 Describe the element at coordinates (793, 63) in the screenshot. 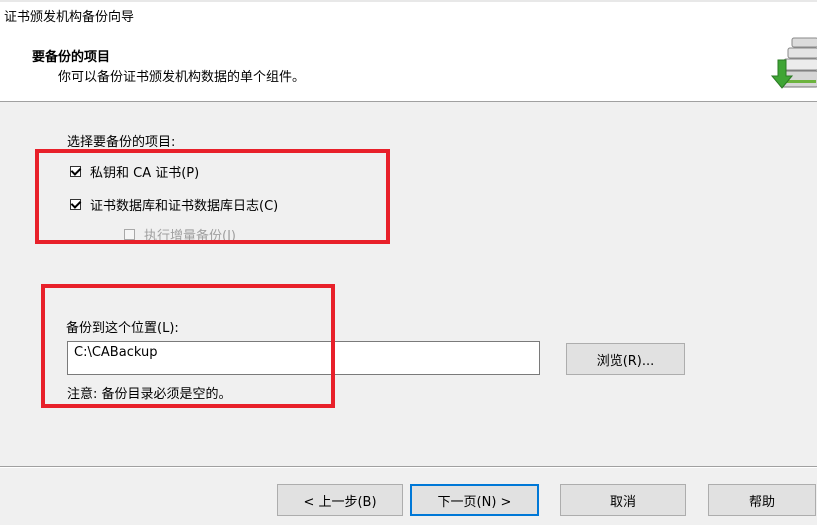

I see `backup-wizard-icon` at that location.